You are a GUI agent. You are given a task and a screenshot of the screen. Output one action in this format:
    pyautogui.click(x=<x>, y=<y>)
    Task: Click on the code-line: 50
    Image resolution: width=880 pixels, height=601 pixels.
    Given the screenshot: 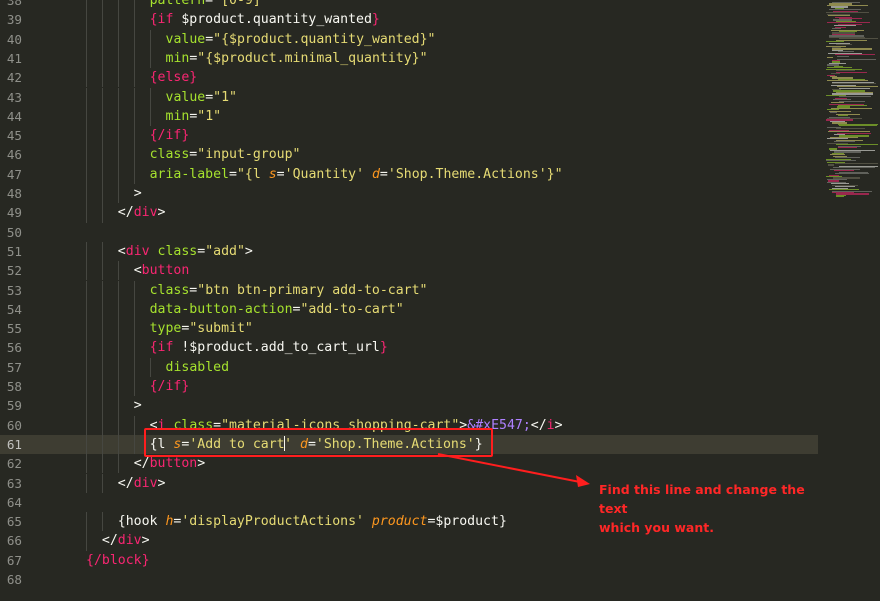 What is the action you would take?
    pyautogui.click(x=409, y=232)
    